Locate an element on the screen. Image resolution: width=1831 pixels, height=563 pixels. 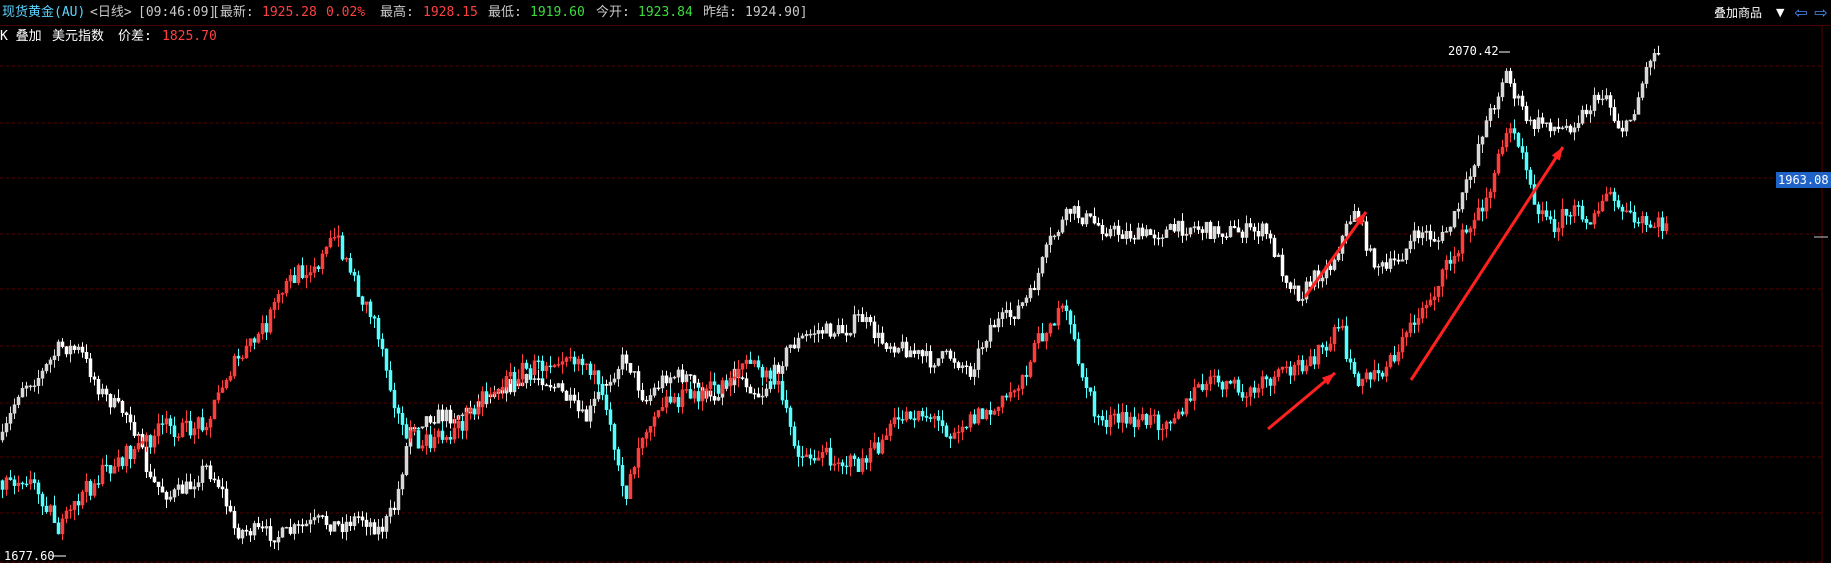
period-label: <日线> is located at coordinates (111, 13).